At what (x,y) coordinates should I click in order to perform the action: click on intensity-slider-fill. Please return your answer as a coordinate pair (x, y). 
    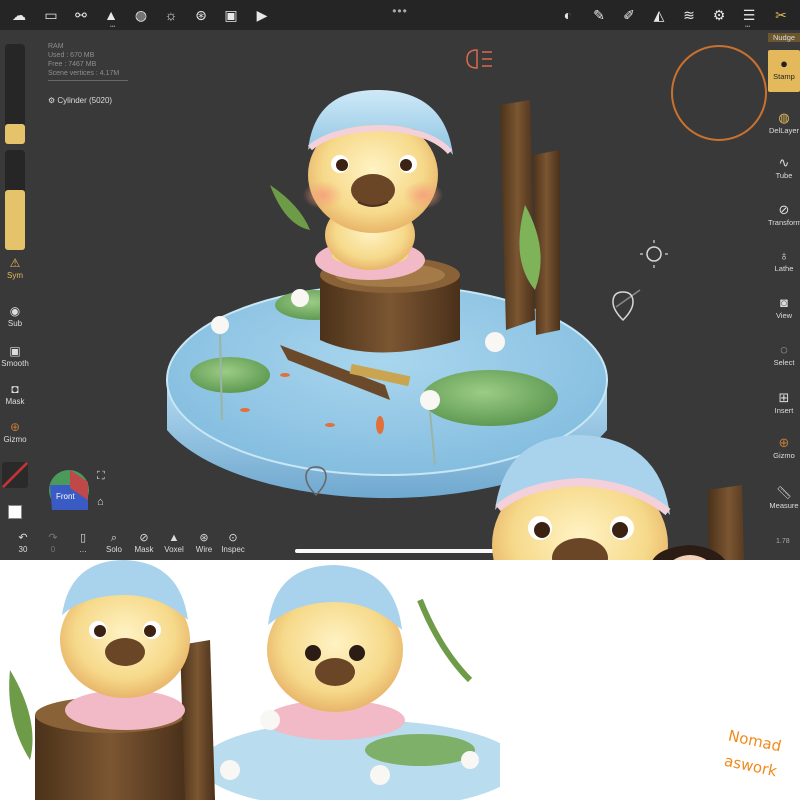
    Looking at the image, I should click on (15, 220).